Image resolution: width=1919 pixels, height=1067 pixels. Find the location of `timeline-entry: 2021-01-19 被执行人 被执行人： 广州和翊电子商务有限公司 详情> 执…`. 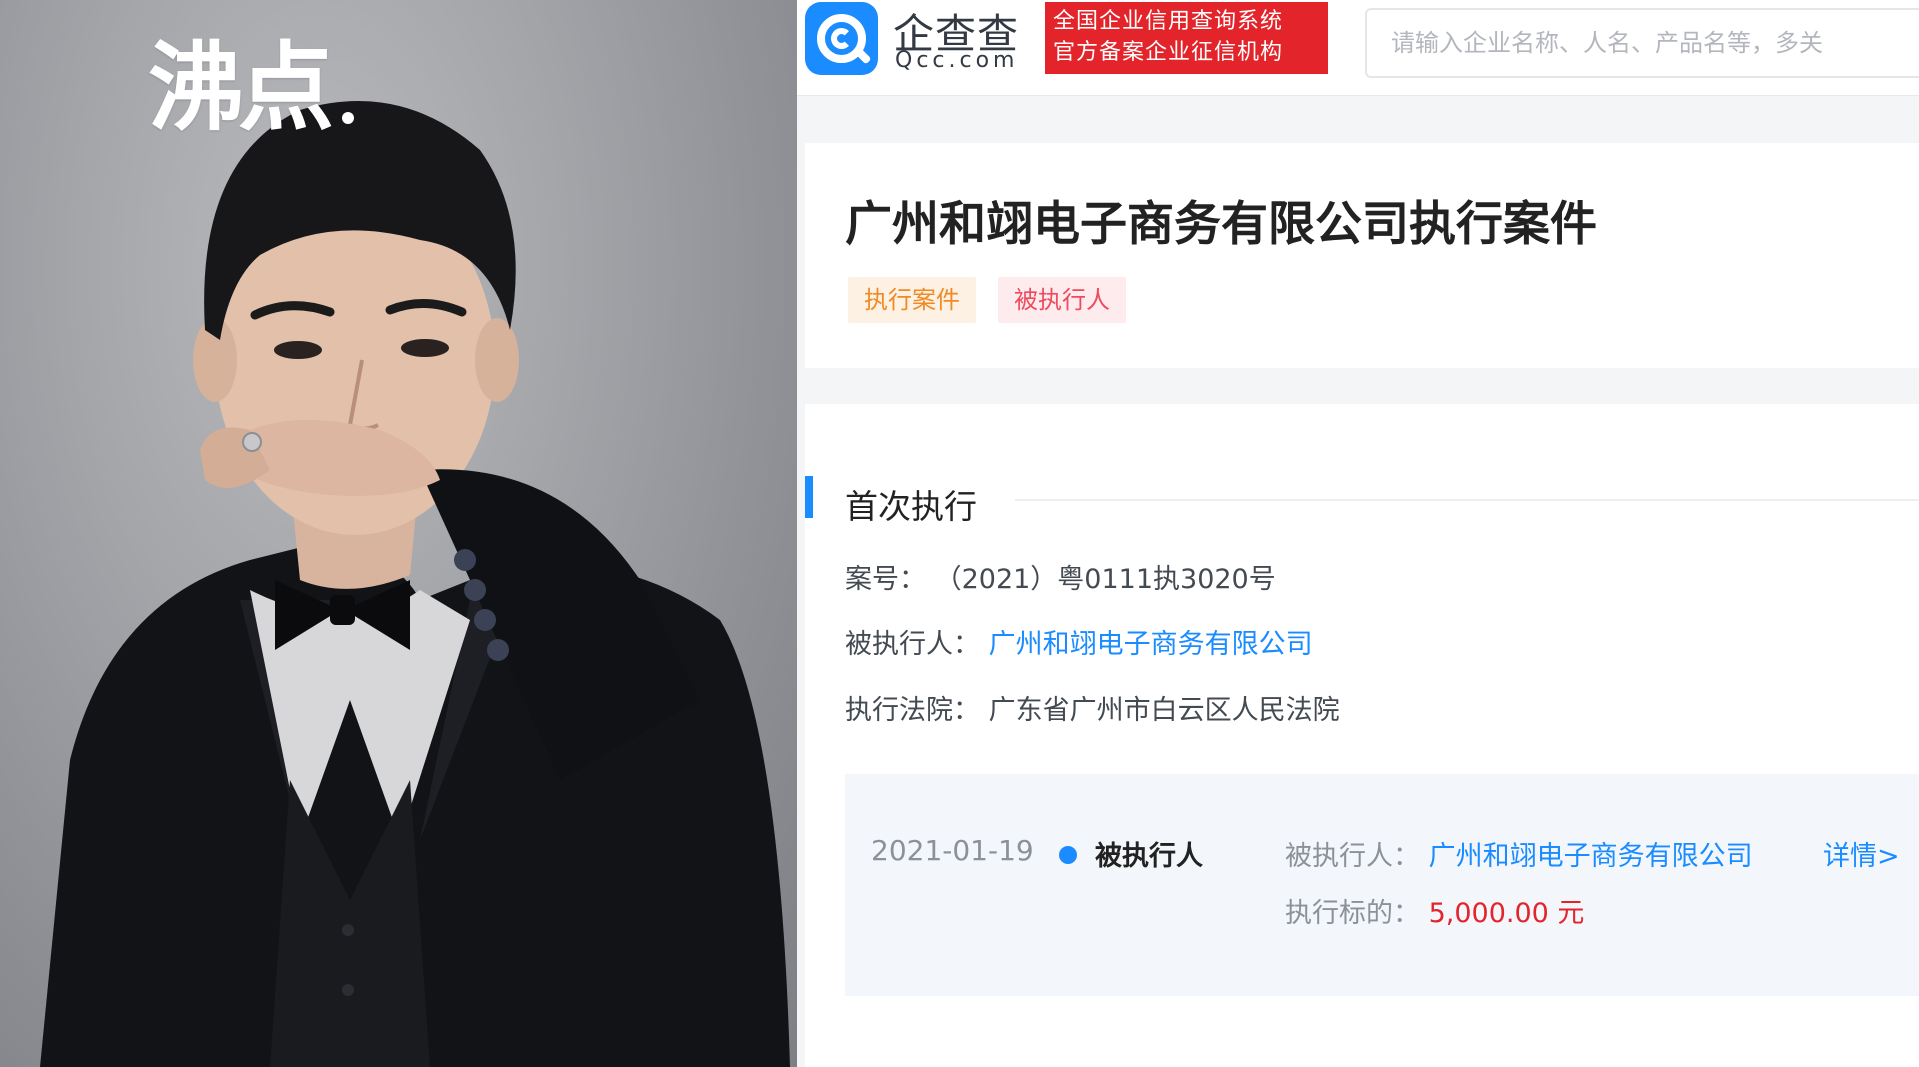

timeline-entry: 2021-01-19 被执行人 被执行人： 广州和翊电子商务有限公司 详情> 执… is located at coordinates (1382, 885).